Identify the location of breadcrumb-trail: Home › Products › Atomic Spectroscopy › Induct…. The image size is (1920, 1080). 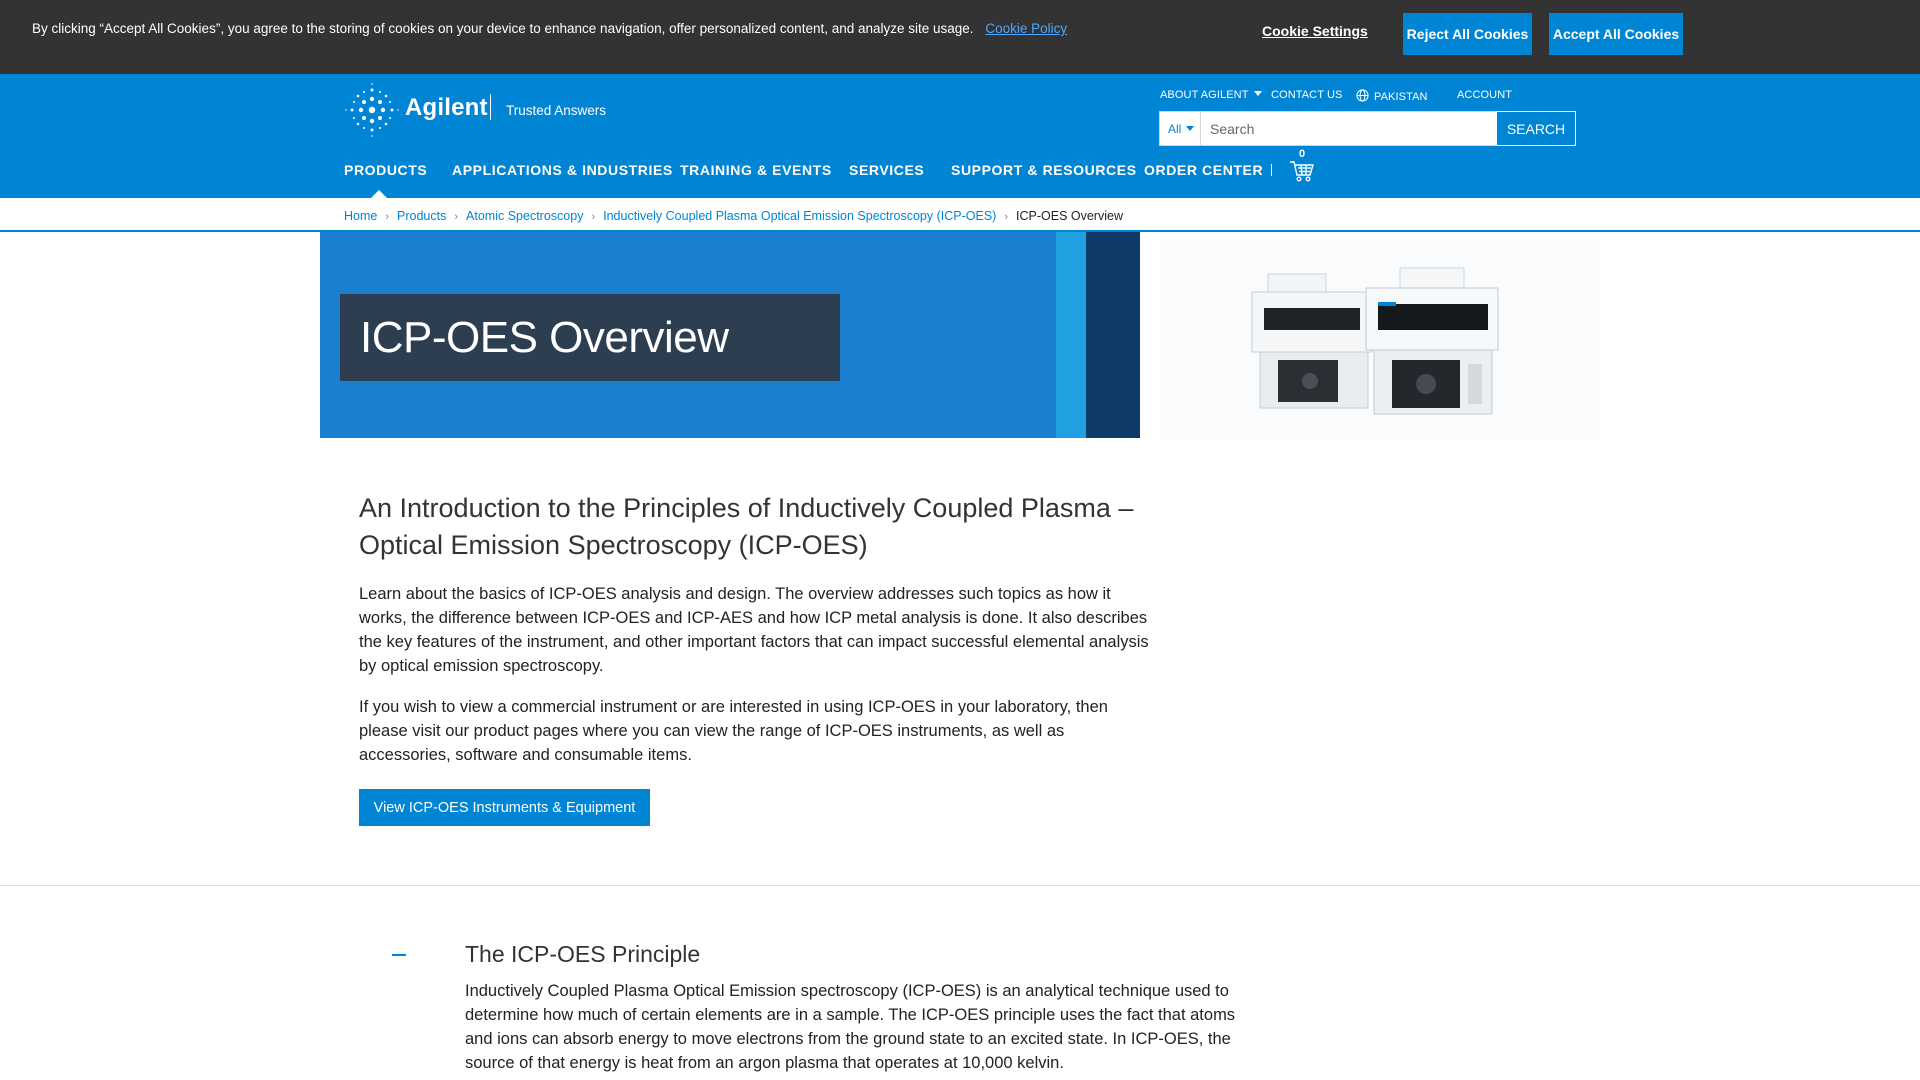
(733, 216).